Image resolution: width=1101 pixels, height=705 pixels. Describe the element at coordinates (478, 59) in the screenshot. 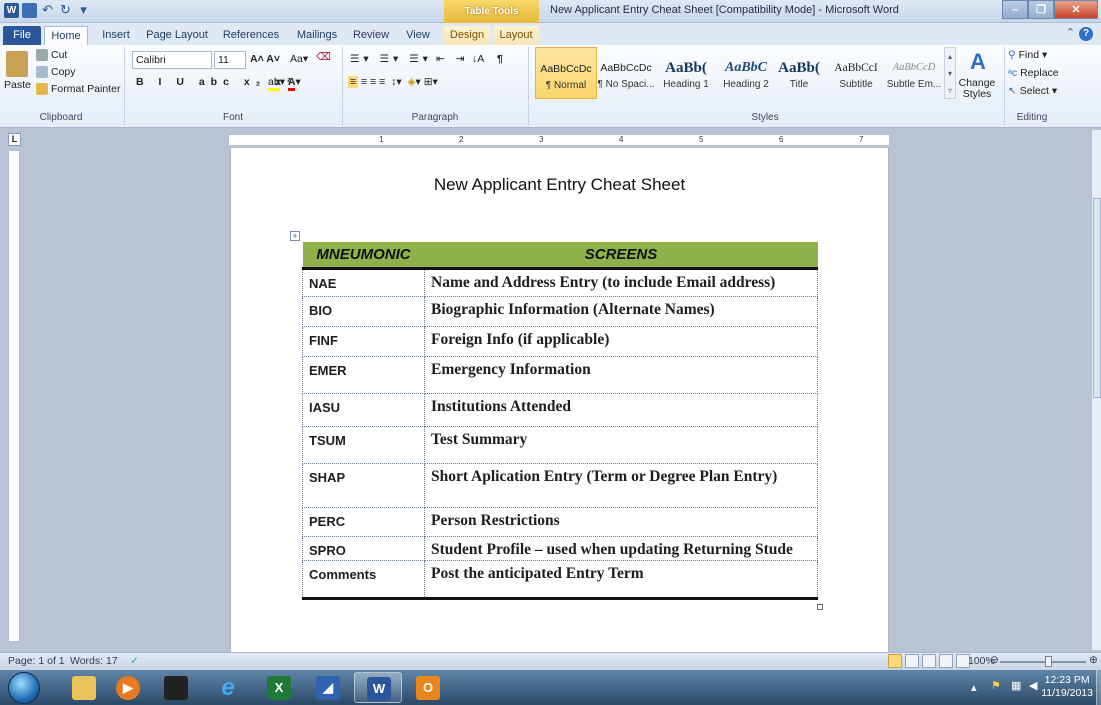

I see `sort-icon: ↓A` at that location.